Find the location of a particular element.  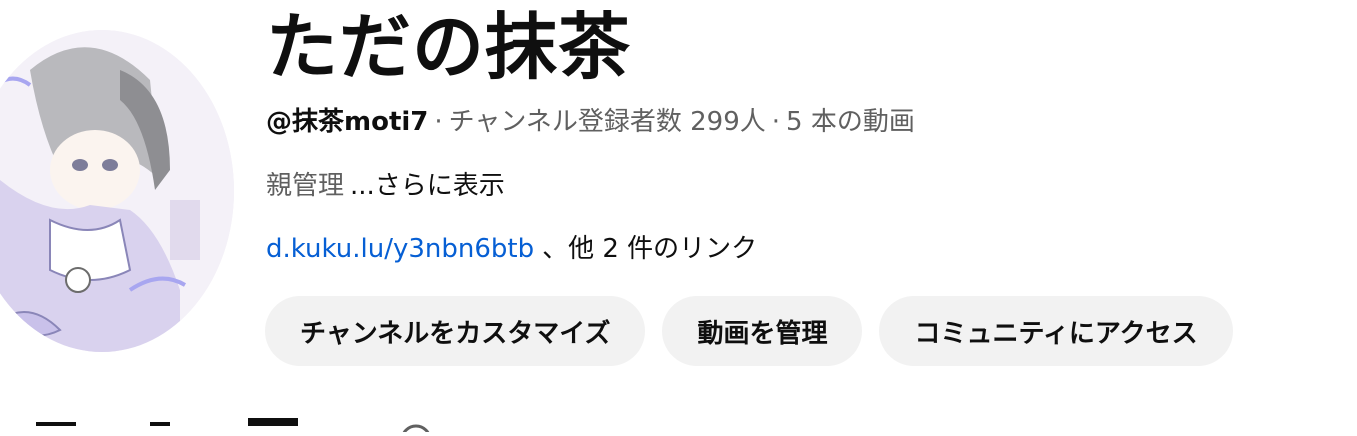

customize-channel-button: チャンネルをカスタマイズ is located at coordinates (455, 331).